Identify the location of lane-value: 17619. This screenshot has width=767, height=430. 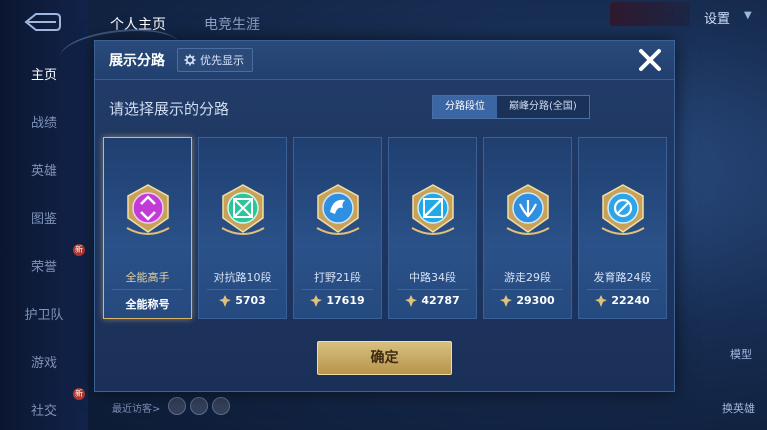
(345, 300).